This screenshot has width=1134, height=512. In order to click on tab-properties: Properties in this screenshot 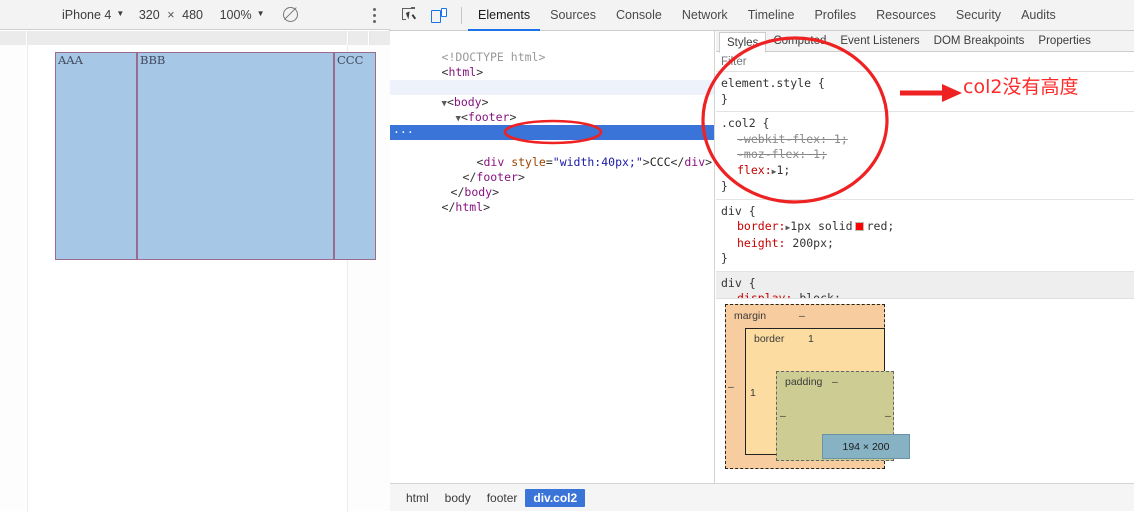, I will do `click(1064, 41)`.